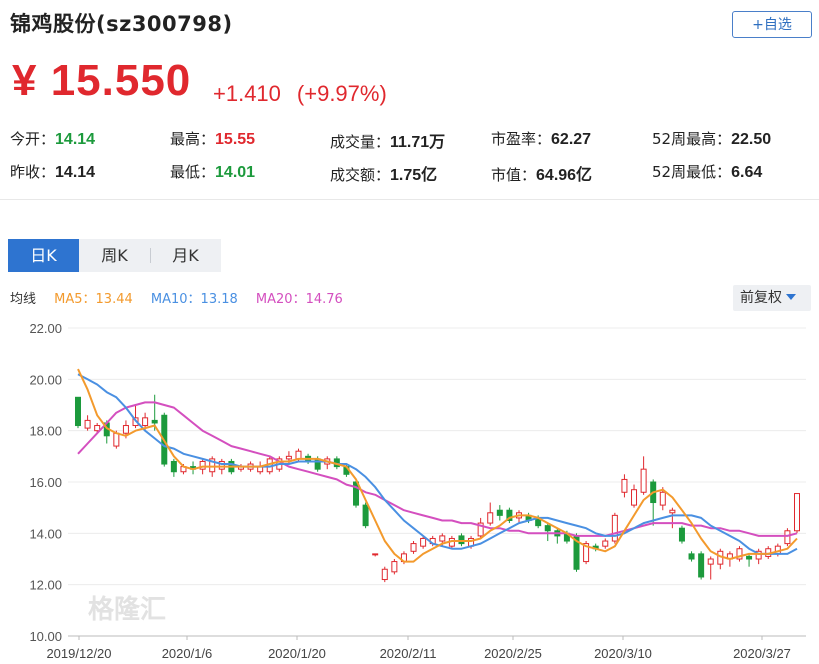 The width and height of the screenshot is (819, 664). I want to click on x-tick-label: 2020/1/6, so click(187, 653).